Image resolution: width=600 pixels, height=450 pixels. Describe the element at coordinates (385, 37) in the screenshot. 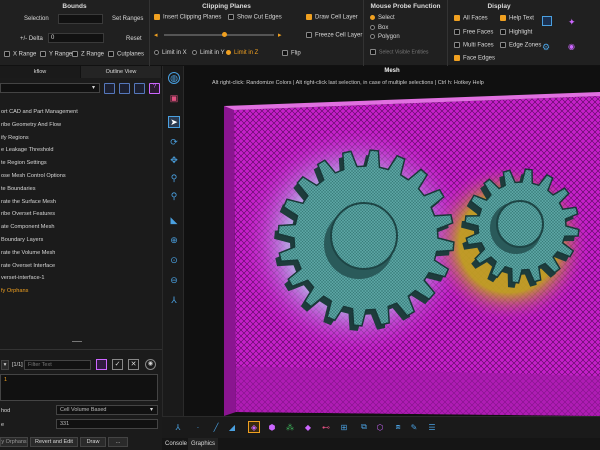

I see `polygon-radio: Polygon` at that location.